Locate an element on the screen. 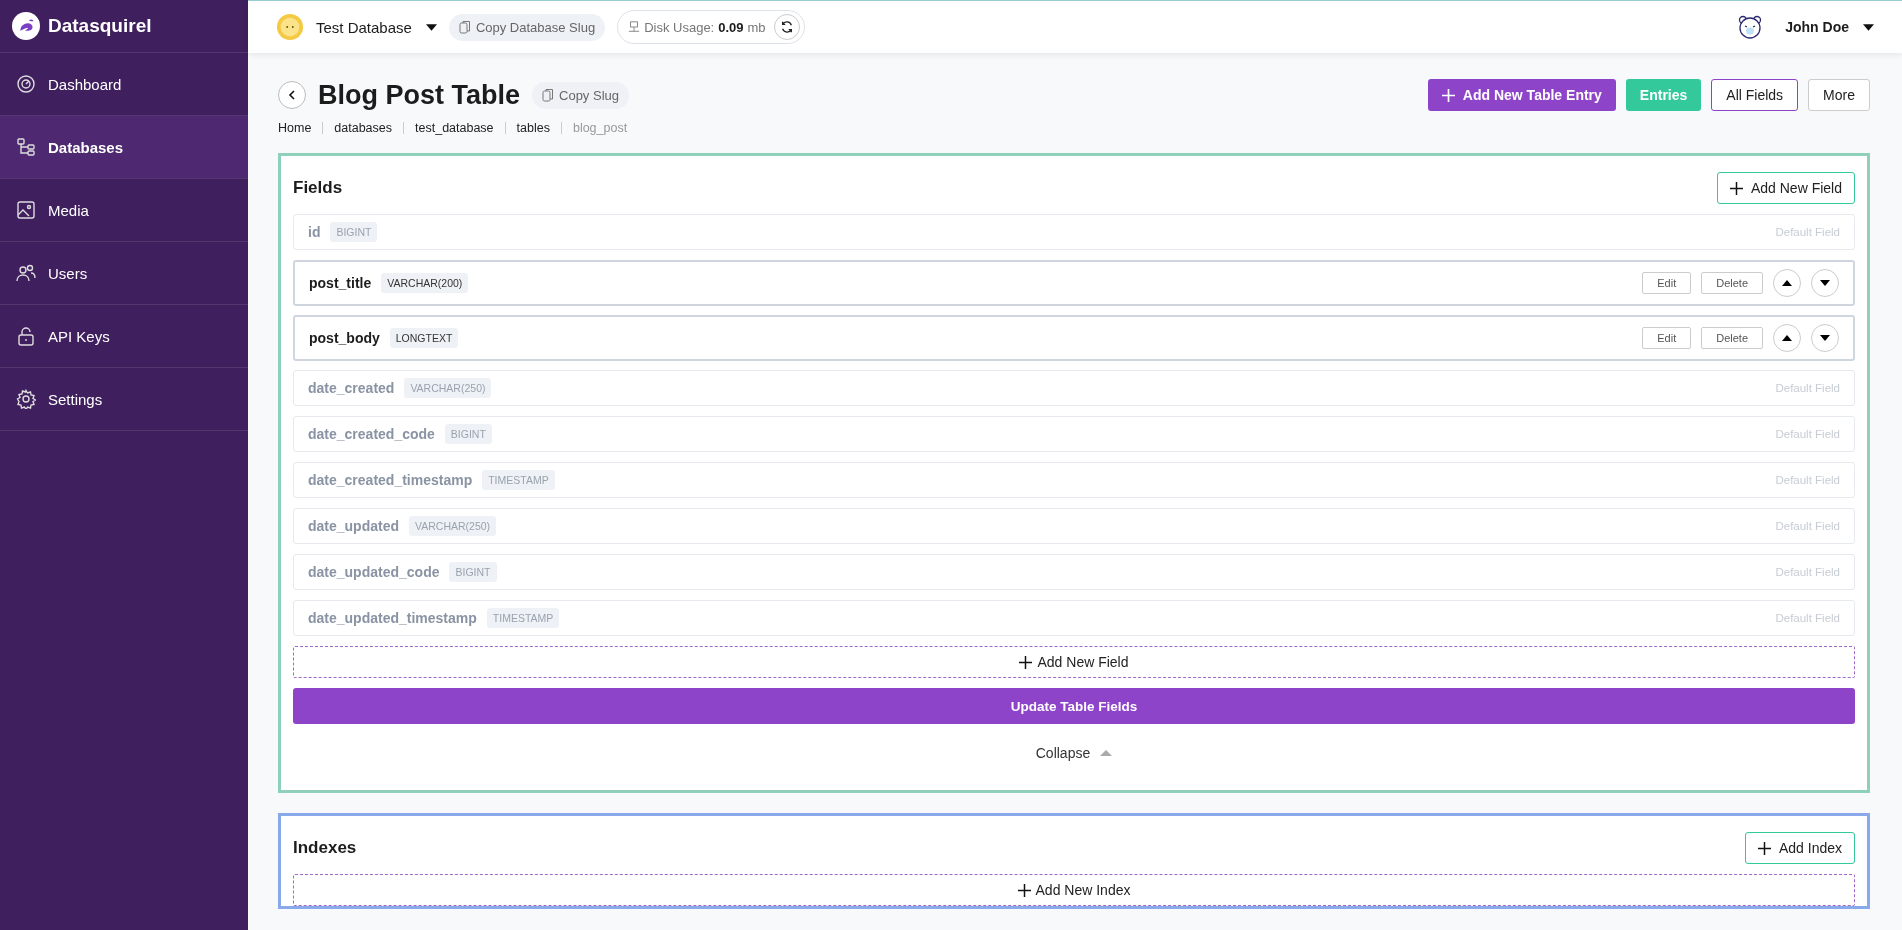  add-entry-button: Add New Table Entry is located at coordinates (1521, 95).